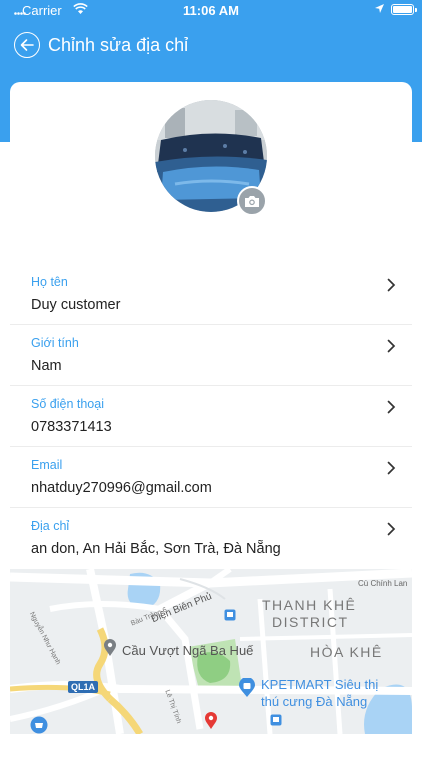 This screenshot has height=762, width=422. Describe the element at coordinates (310, 622) in the screenshot. I see `map-district-label: DISTRICT` at that location.